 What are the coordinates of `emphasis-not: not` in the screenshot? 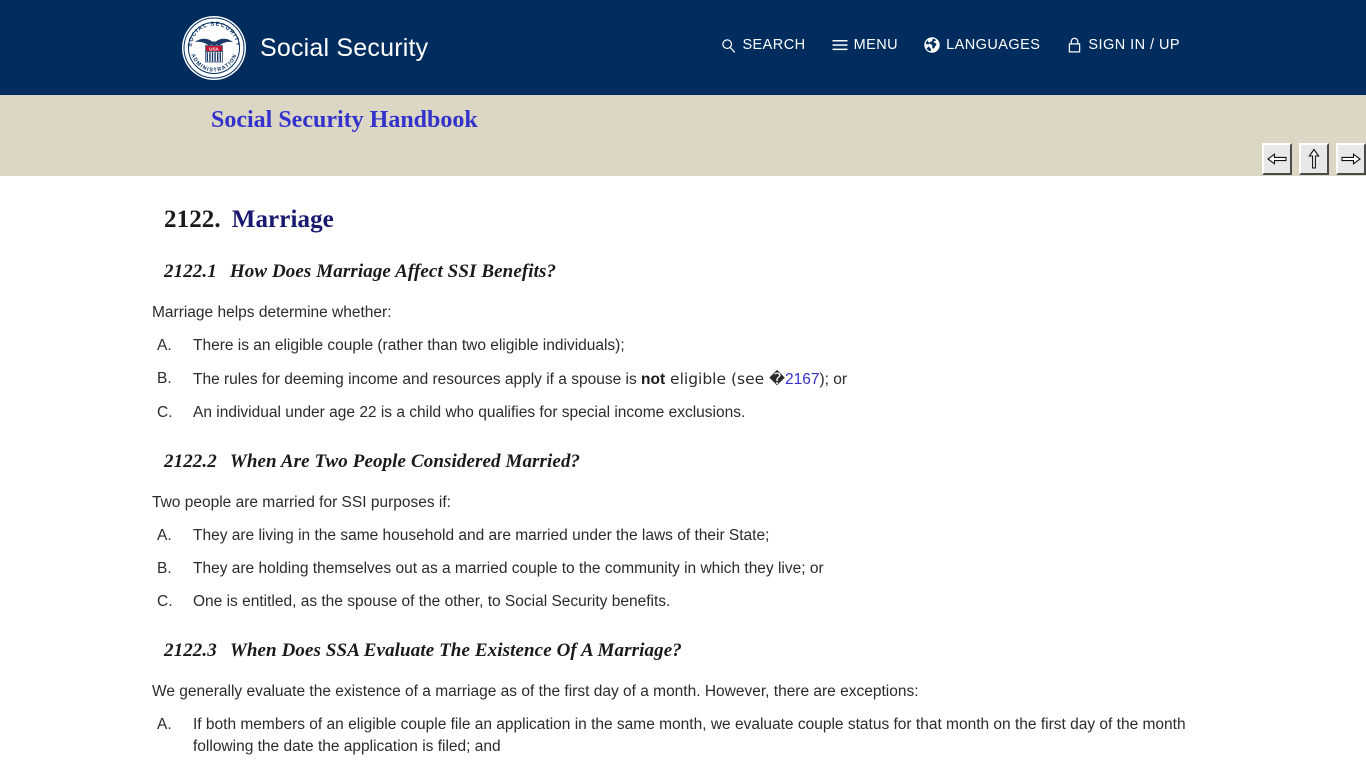 It's located at (653, 379).